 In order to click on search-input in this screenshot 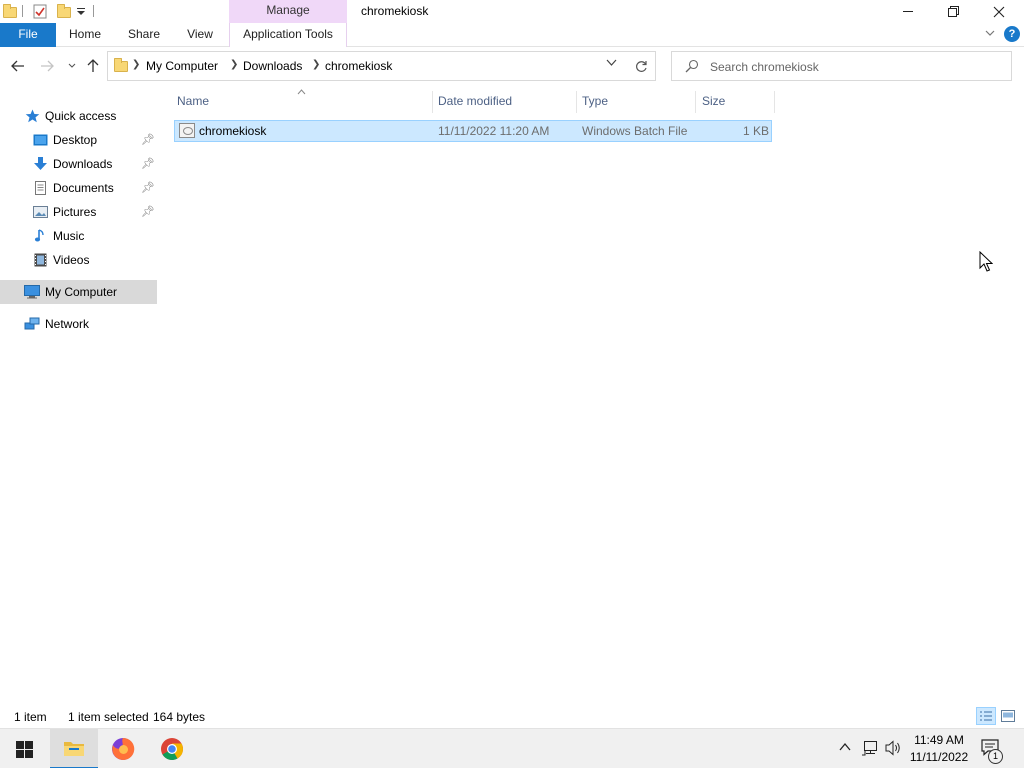, I will do `click(855, 67)`.